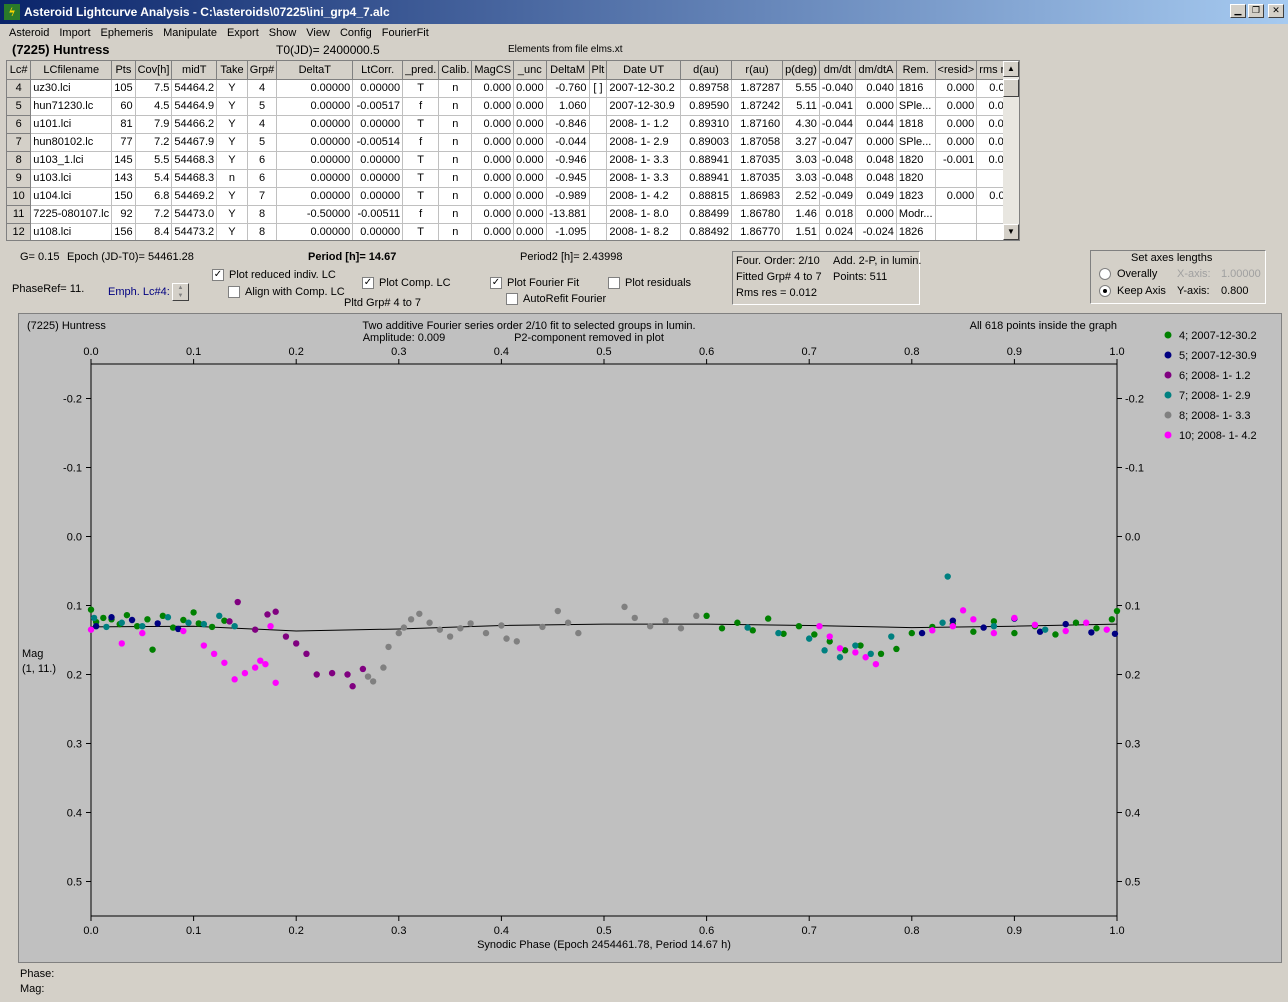 The width and height of the screenshot is (1288, 1002). What do you see at coordinates (378, 70) in the screenshot?
I see `column-header: LtCorr.` at bounding box center [378, 70].